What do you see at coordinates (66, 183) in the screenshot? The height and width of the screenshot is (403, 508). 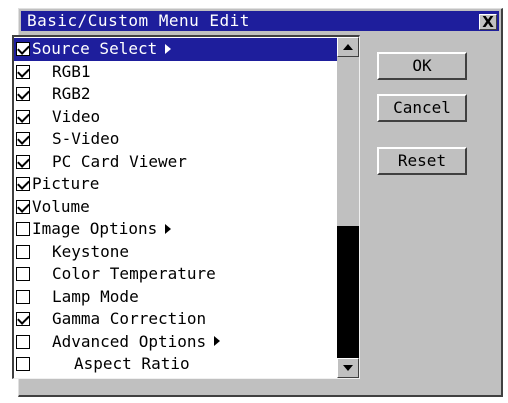 I see `item-label: Picture` at bounding box center [66, 183].